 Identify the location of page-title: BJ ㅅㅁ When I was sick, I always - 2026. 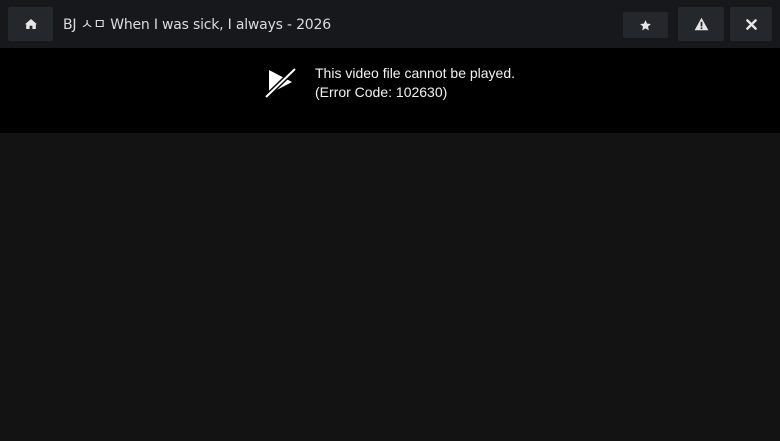
(197, 25).